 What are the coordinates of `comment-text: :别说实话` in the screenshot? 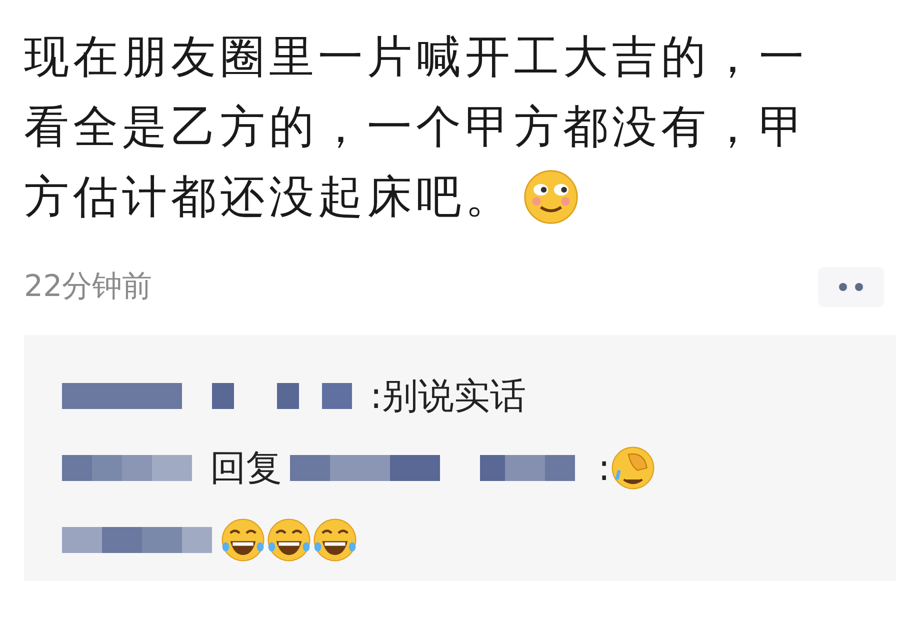 It's located at (448, 396).